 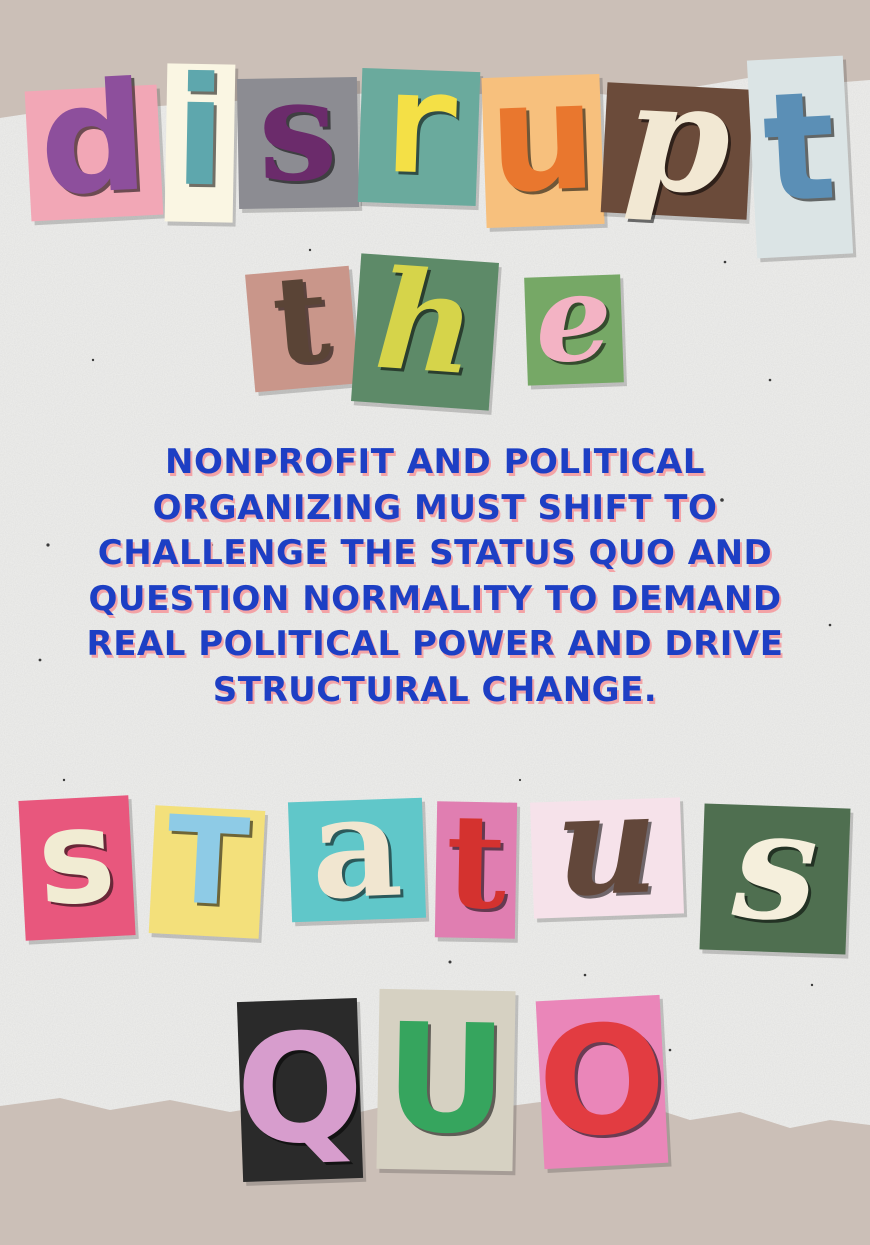 I want to click on letter-tile-q: Q, so click(x=300, y=1090).